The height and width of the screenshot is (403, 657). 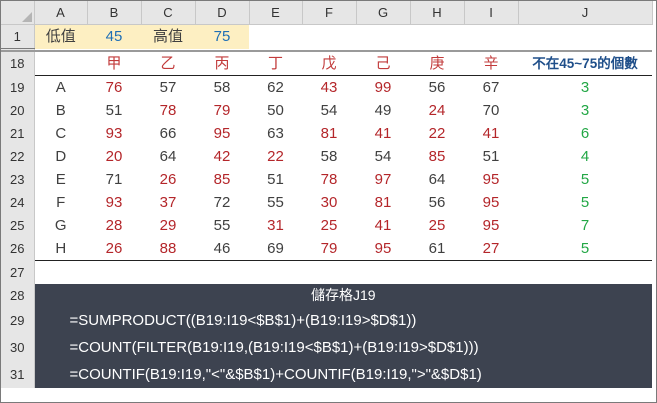 What do you see at coordinates (114, 36) in the screenshot?
I see `low-value-cell: 45` at bounding box center [114, 36].